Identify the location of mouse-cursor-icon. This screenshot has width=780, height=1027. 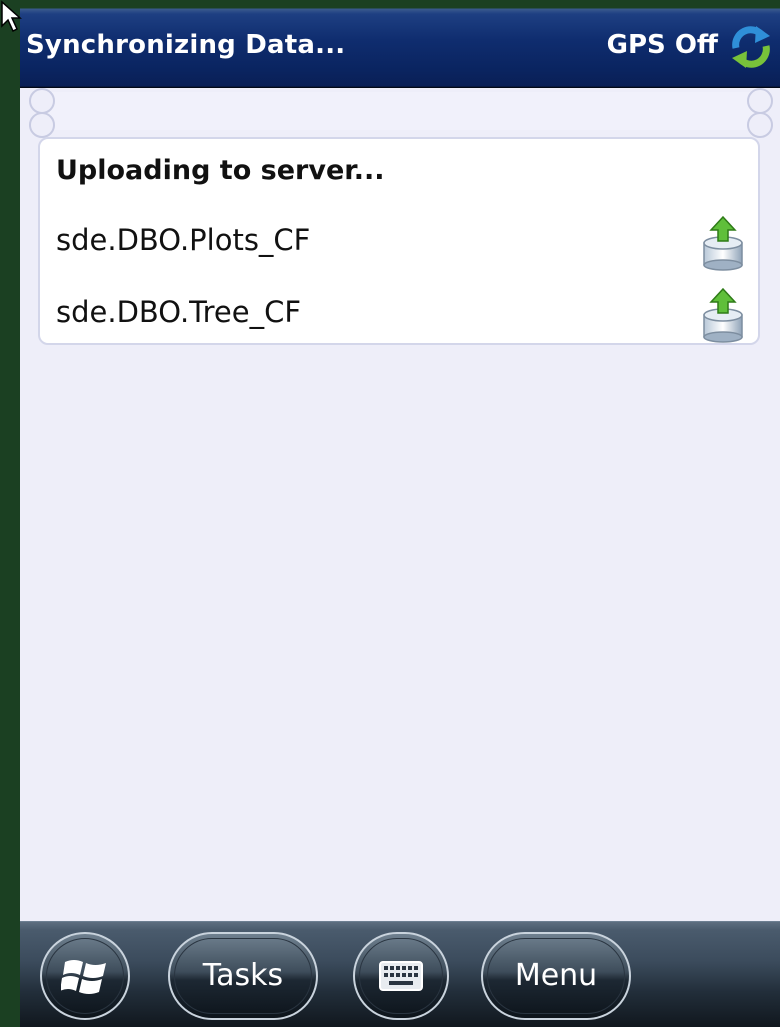
(11, 16).